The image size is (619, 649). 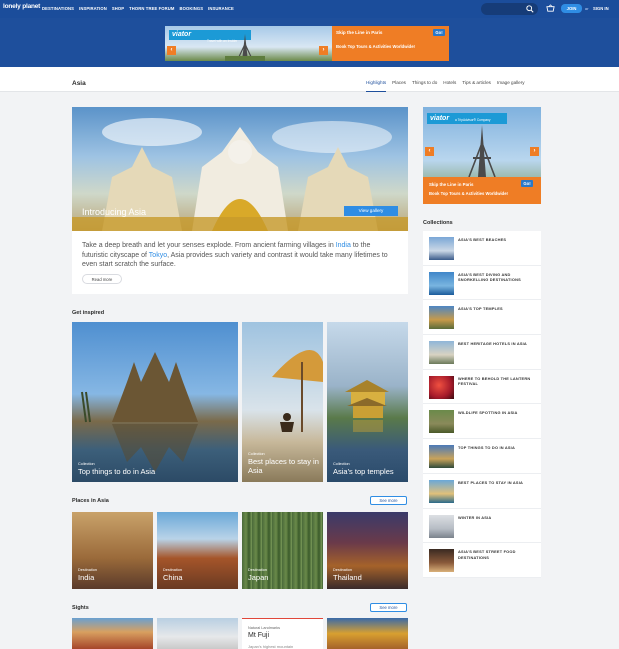 I want to click on ad-headline: Skip the Line in Paris, so click(x=359, y=32).